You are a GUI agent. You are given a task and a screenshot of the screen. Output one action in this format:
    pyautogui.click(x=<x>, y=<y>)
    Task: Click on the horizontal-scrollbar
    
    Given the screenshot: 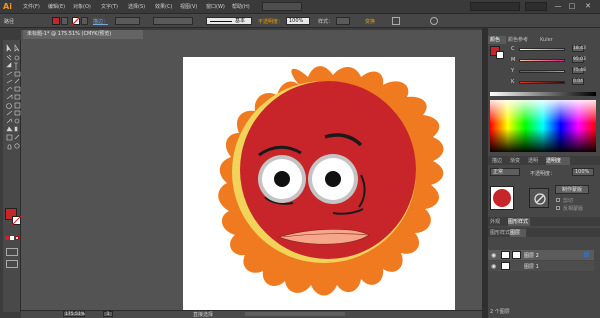 What is the action you would take?
    pyautogui.click(x=295, y=314)
    